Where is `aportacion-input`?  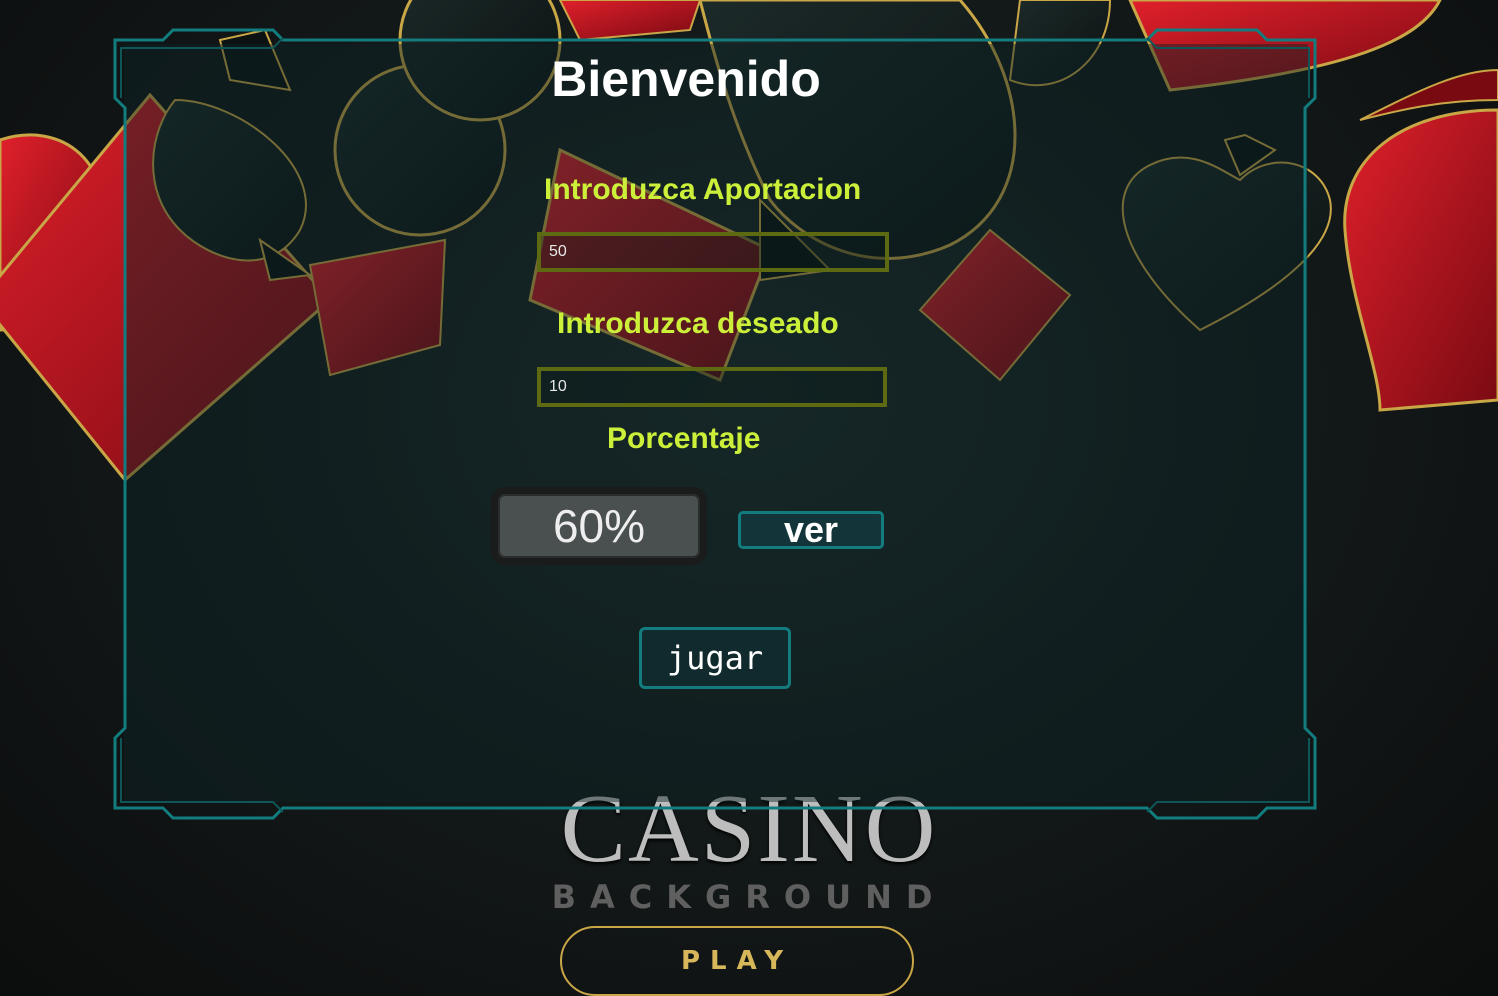
aportacion-input is located at coordinates (713, 252).